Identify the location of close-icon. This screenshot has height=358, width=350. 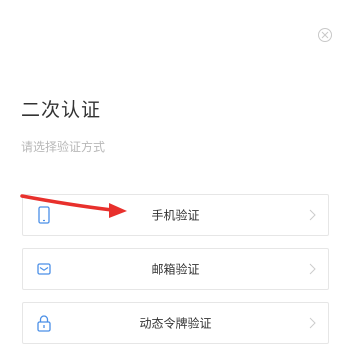
(325, 35).